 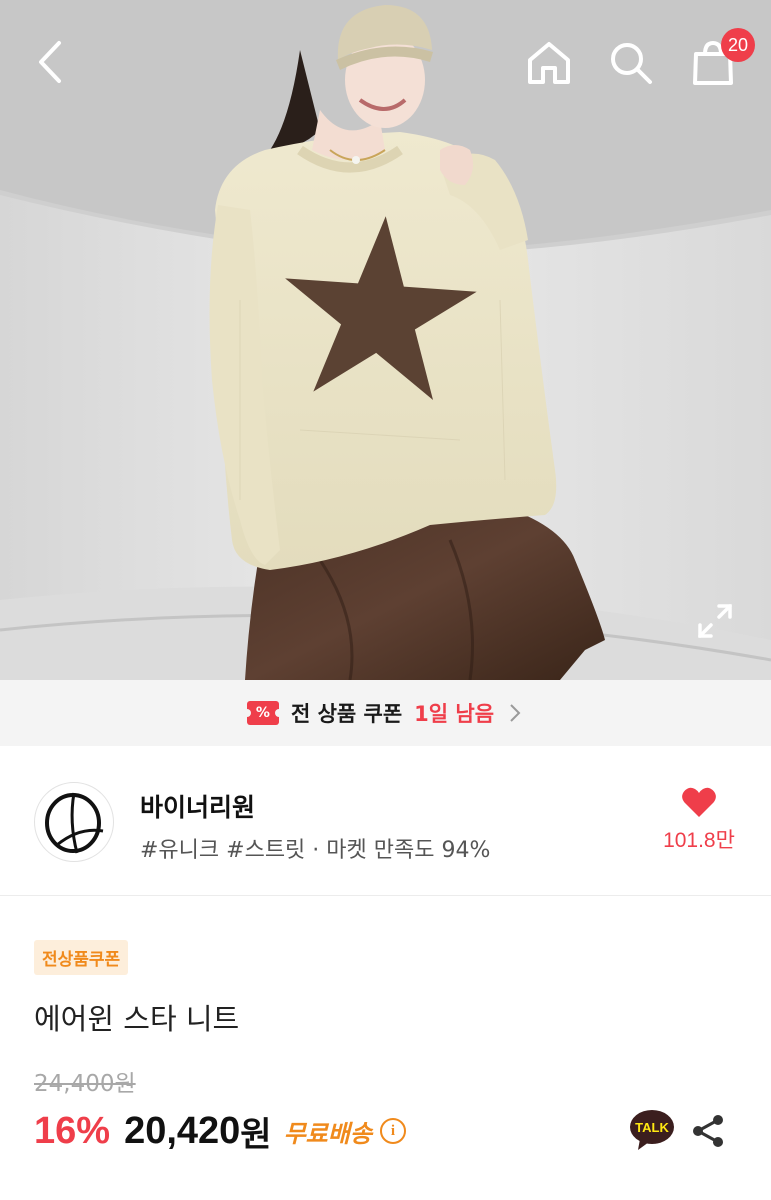 What do you see at coordinates (699, 826) in the screenshot?
I see `like-button: 101.8만` at bounding box center [699, 826].